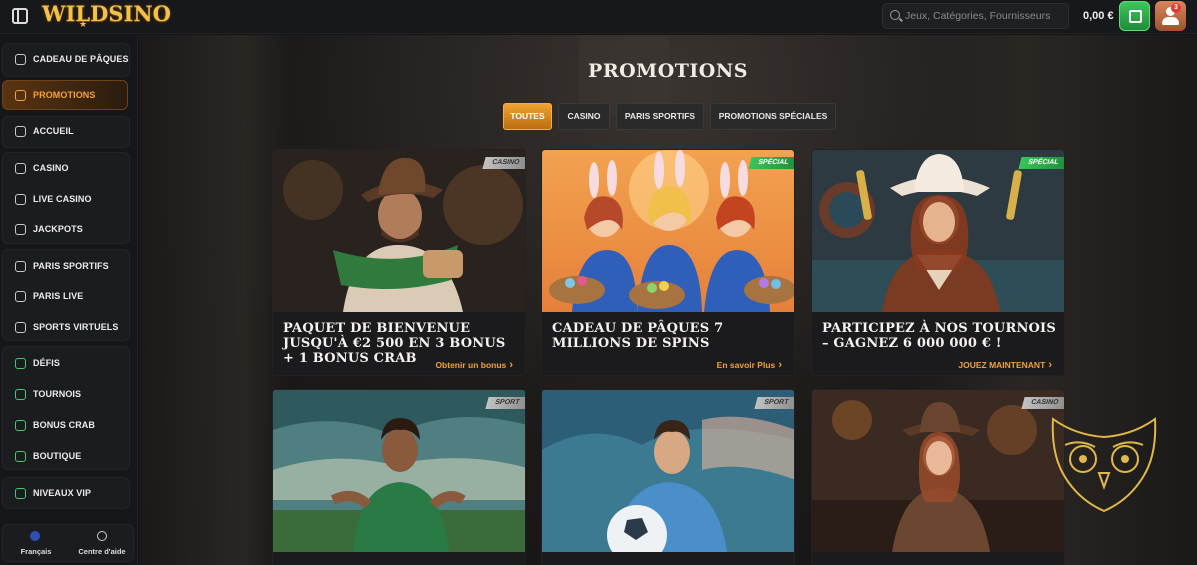 The width and height of the screenshot is (1197, 565). I want to click on sidebar-item-label: NIVEAUX VIP, so click(62, 493).